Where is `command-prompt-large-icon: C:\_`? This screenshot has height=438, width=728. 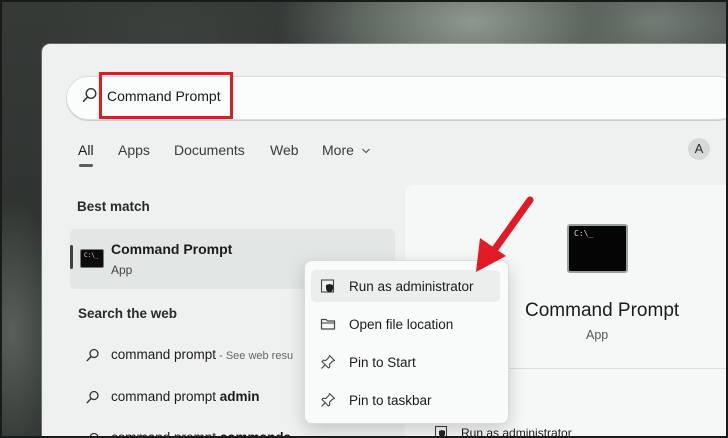
command-prompt-large-icon: C:\_ is located at coordinates (597, 248).